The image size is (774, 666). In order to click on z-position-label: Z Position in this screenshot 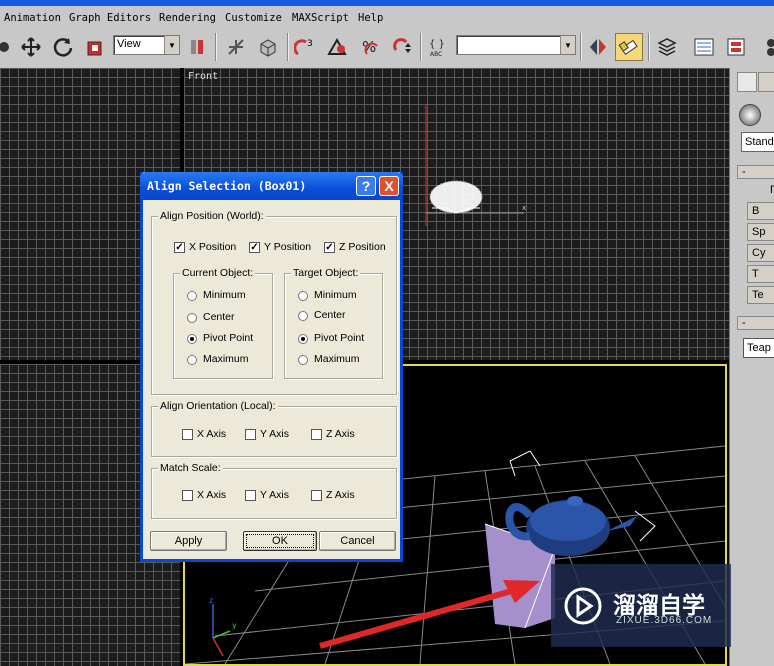, I will do `click(362, 247)`.